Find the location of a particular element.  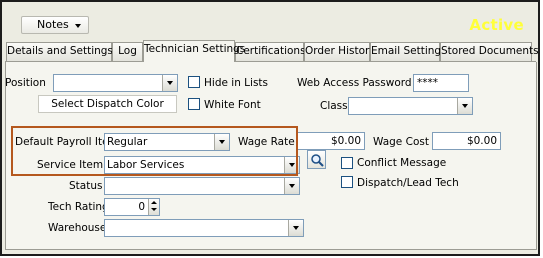

tab-label: Log is located at coordinates (127, 51).